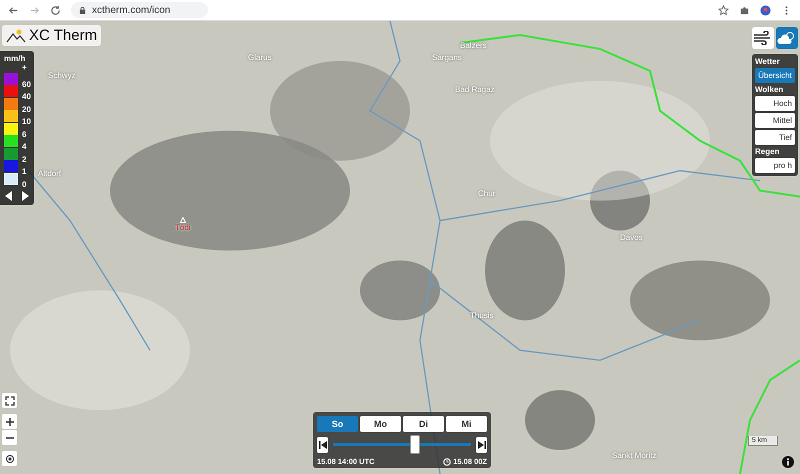 This screenshot has height=474, width=800. I want to click on place-label: Tödi, so click(183, 227).